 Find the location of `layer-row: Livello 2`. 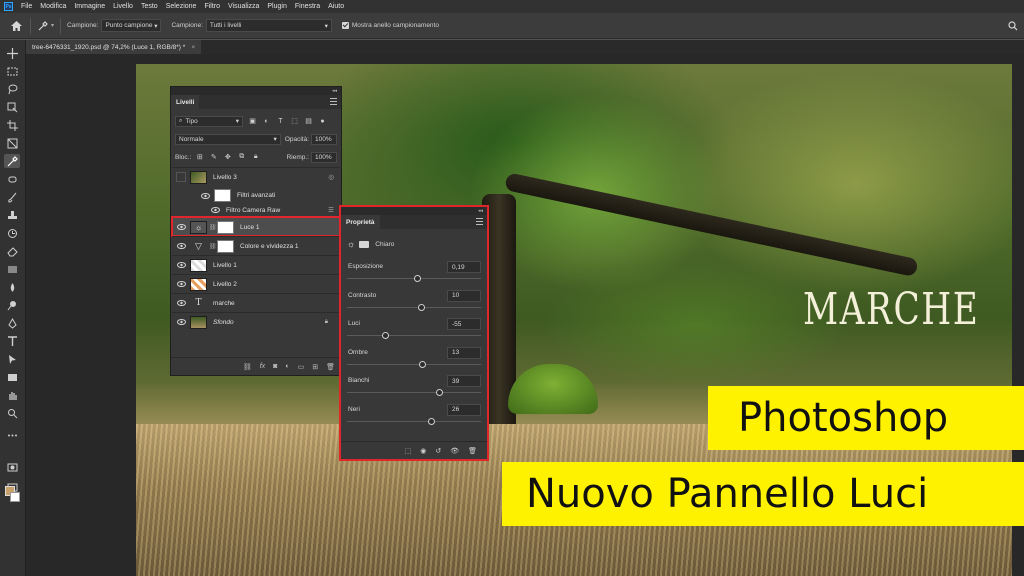

layer-row: Livello 2 is located at coordinates (256, 283).